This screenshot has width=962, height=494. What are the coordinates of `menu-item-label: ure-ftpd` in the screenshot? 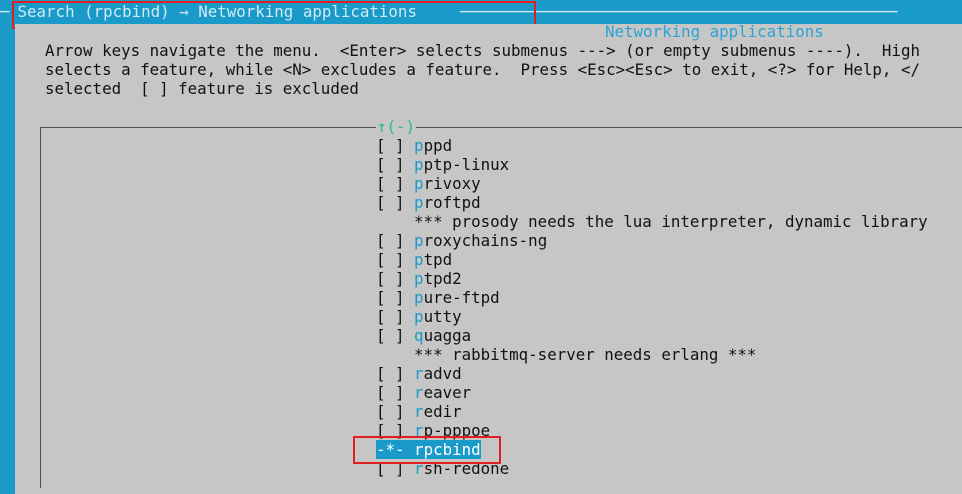 It's located at (461, 297).